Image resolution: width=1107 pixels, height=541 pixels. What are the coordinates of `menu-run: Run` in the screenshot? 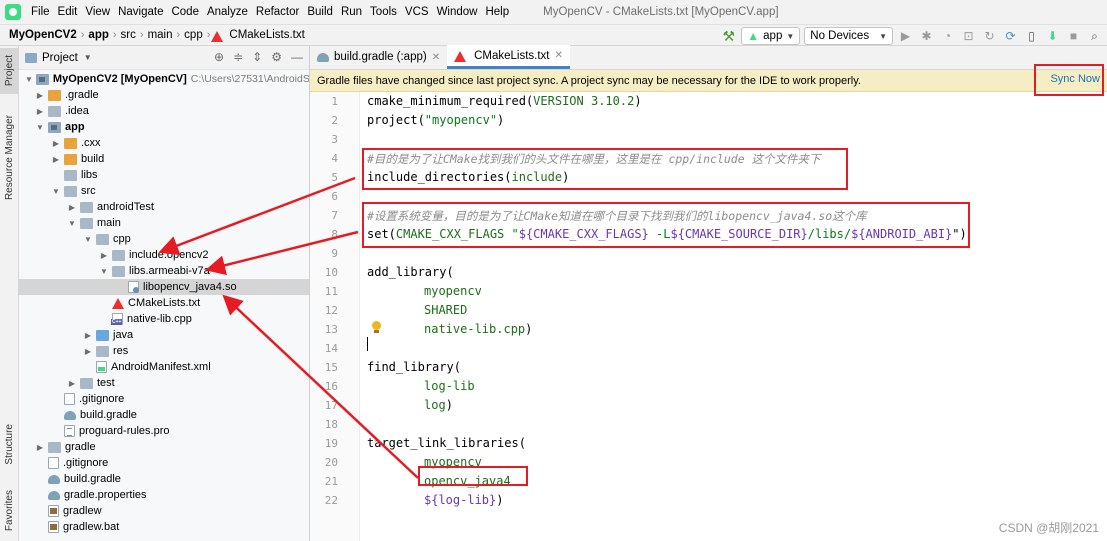 It's located at (351, 12).